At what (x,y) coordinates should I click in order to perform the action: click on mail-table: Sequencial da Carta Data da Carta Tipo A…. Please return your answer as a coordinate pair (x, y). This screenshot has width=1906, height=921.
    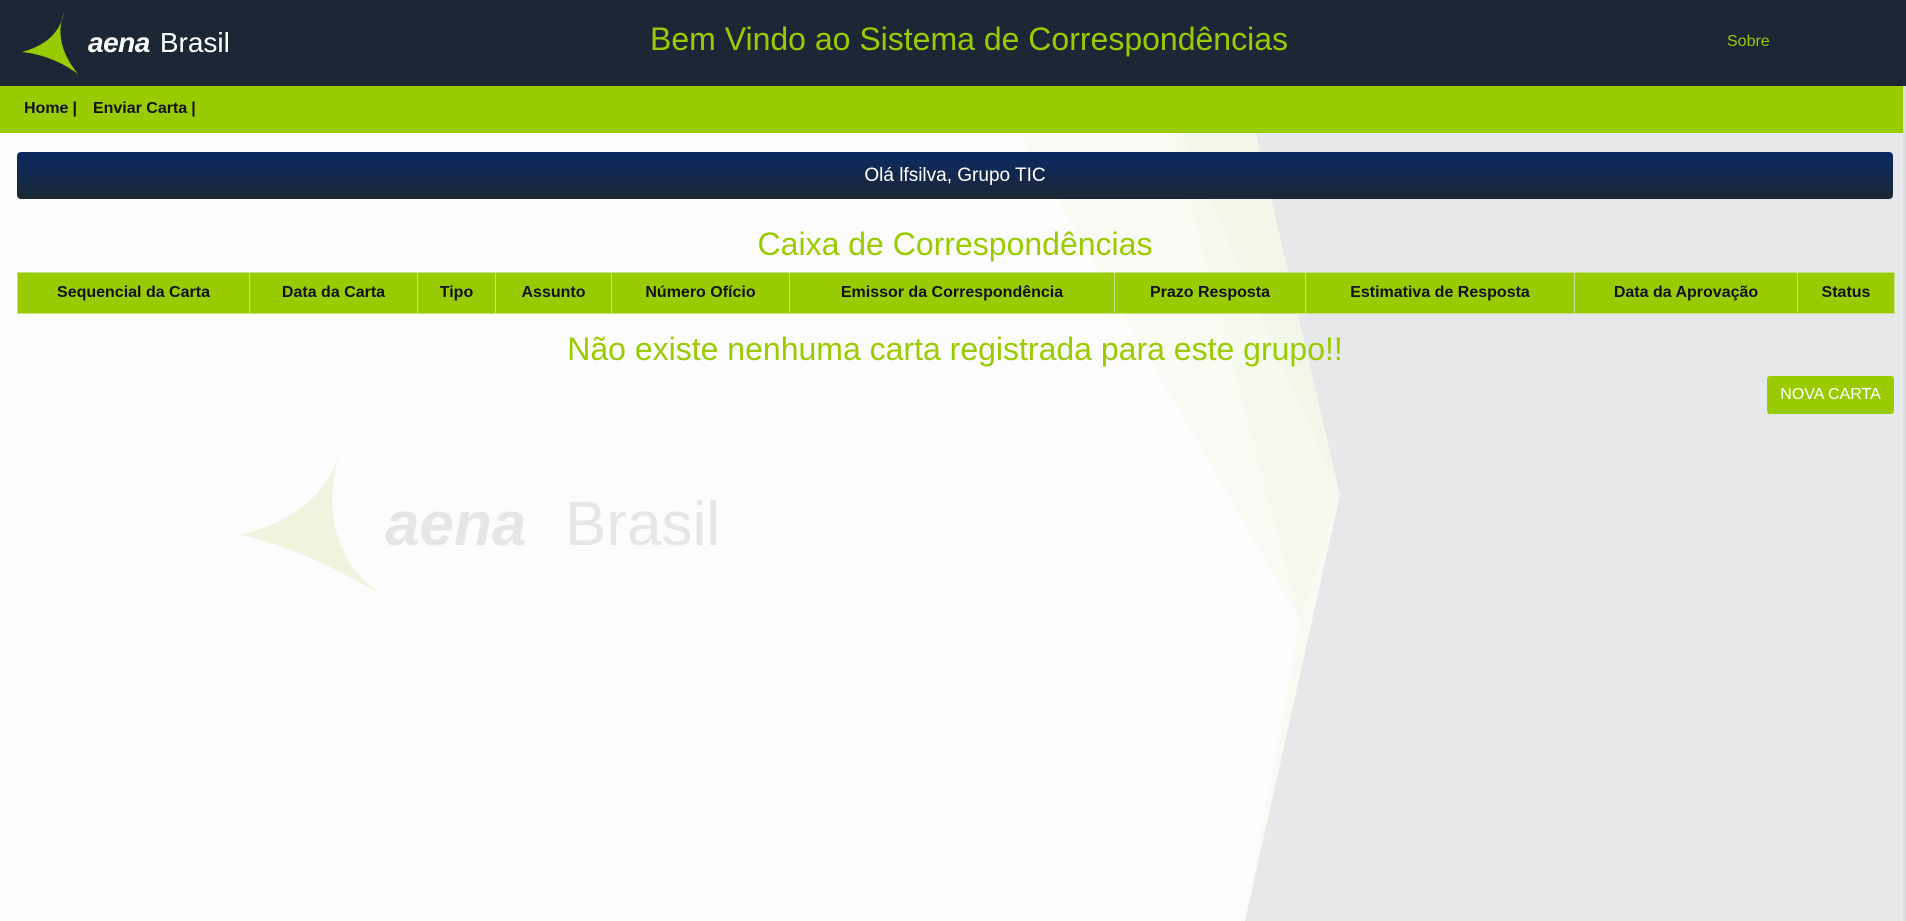
    Looking at the image, I should click on (956, 293).